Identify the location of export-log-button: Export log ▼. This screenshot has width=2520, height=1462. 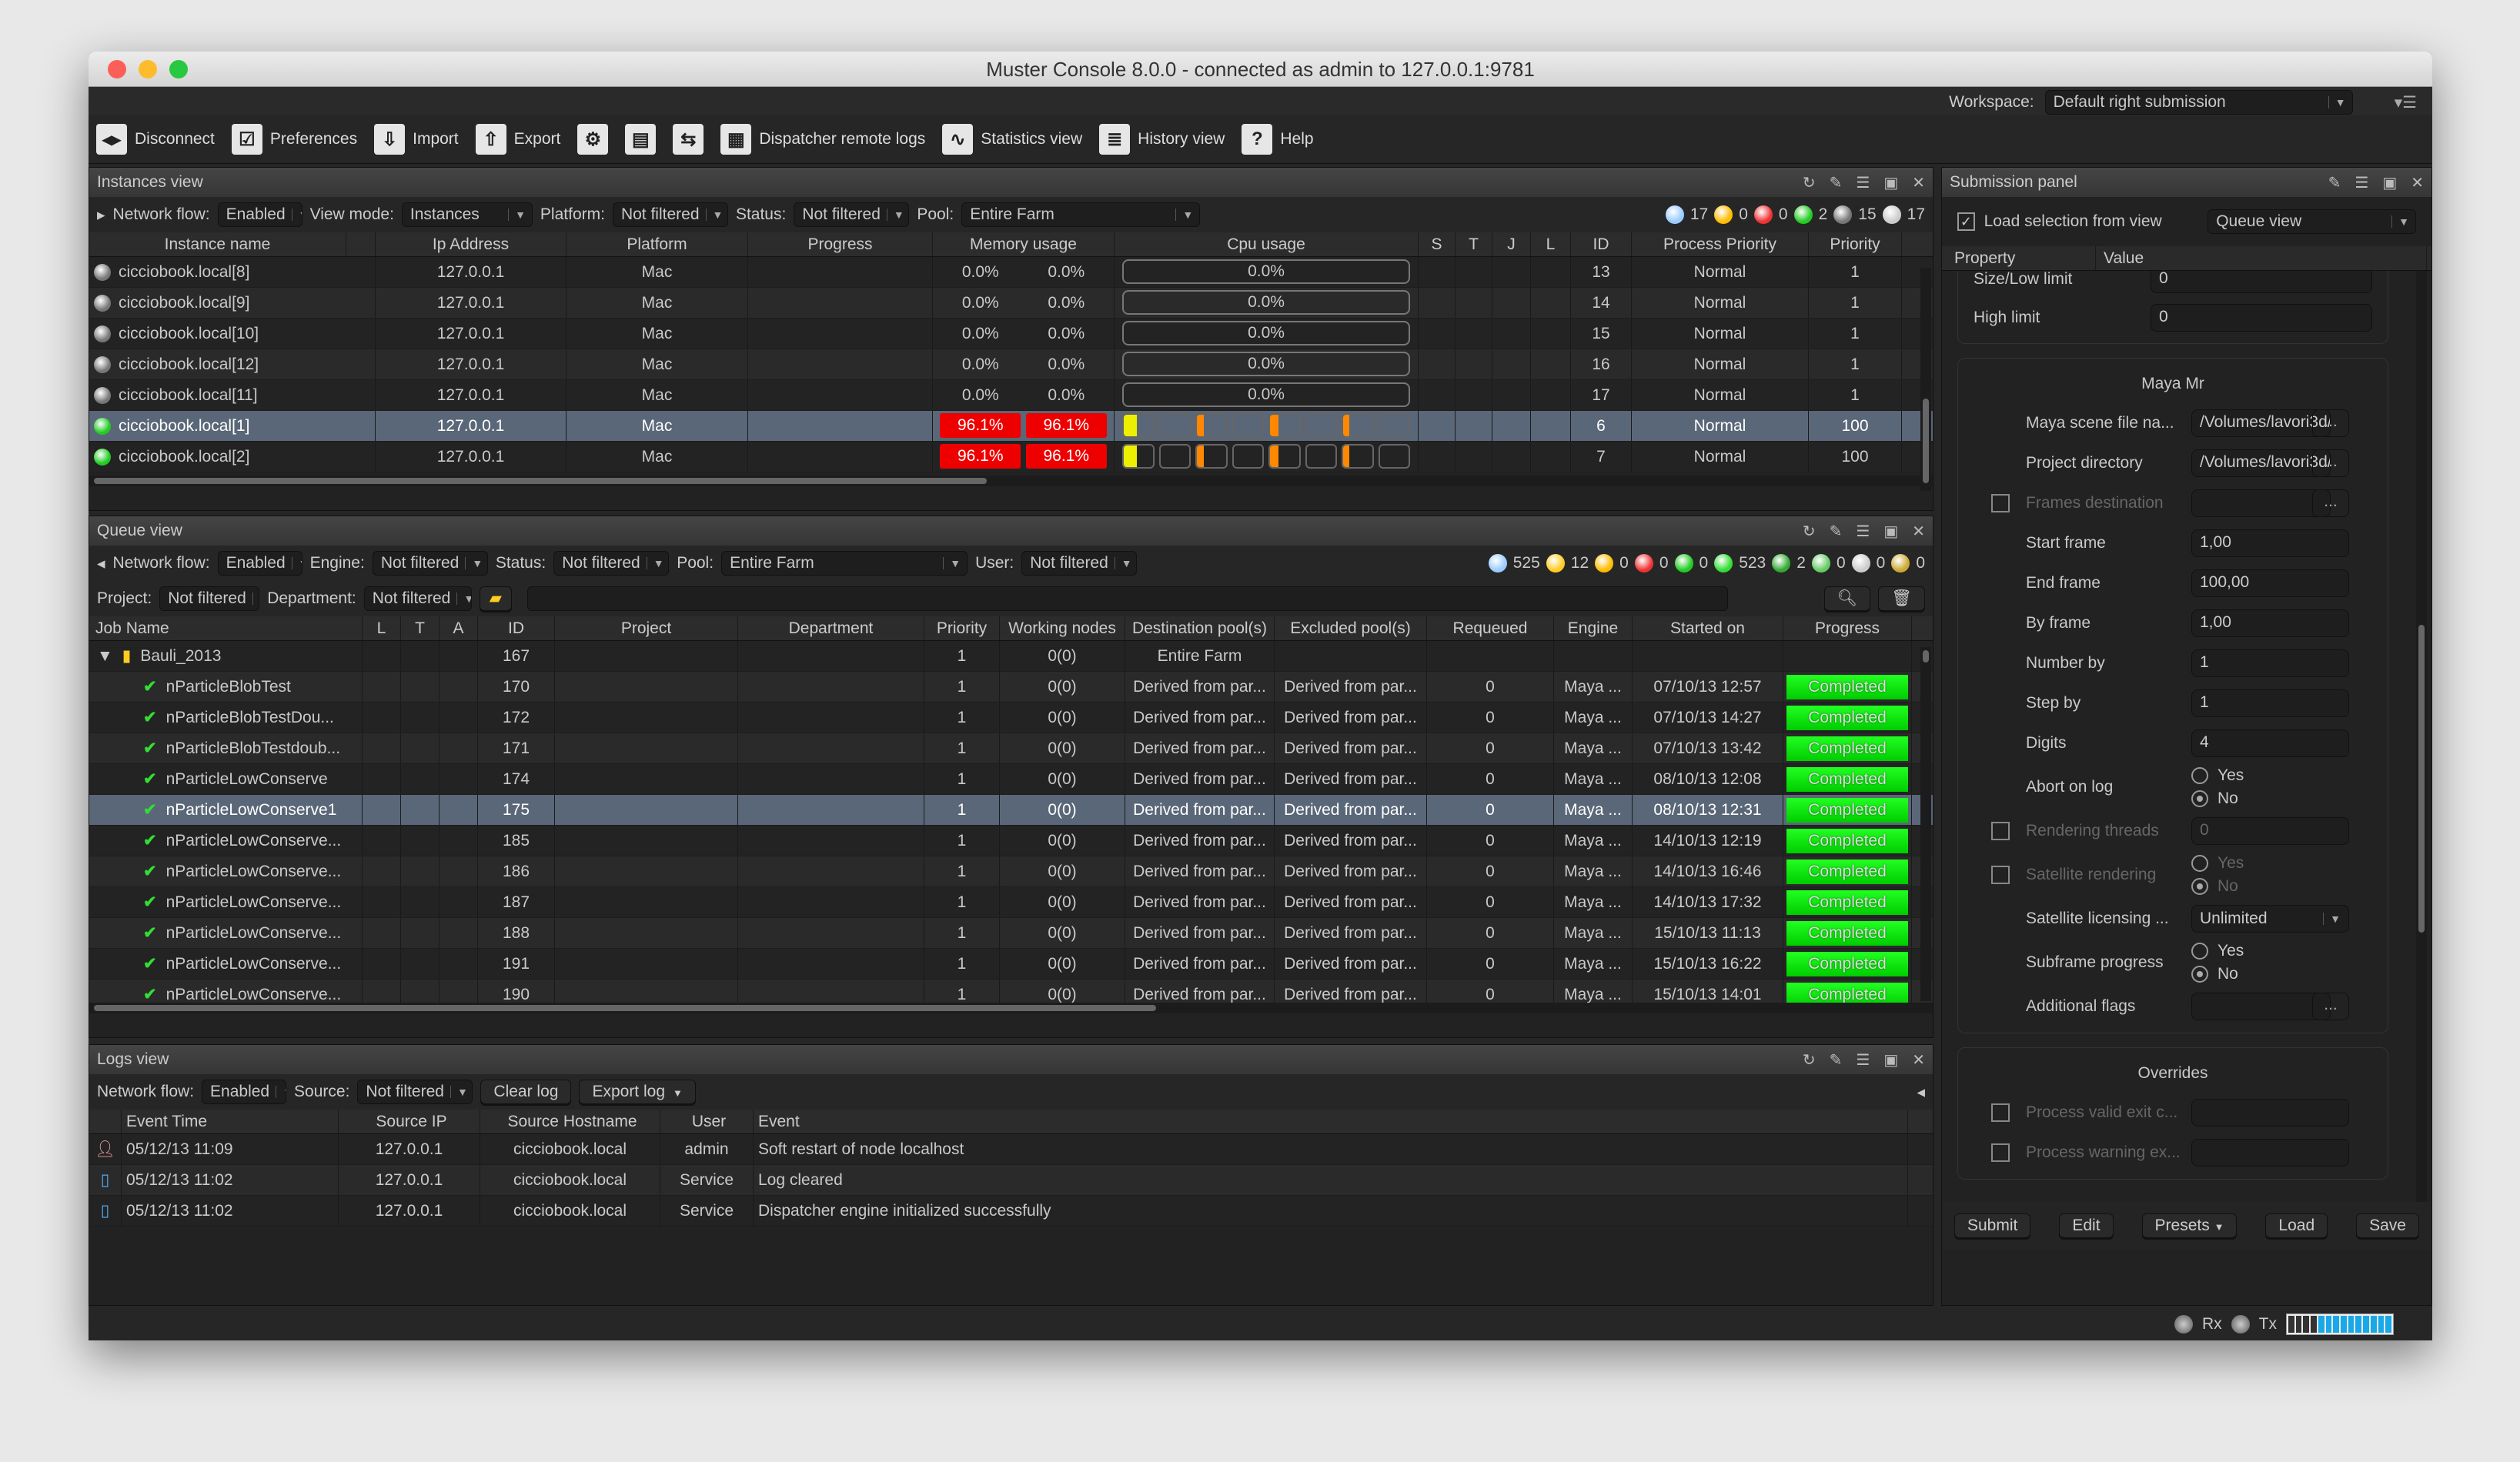
(638, 1092).